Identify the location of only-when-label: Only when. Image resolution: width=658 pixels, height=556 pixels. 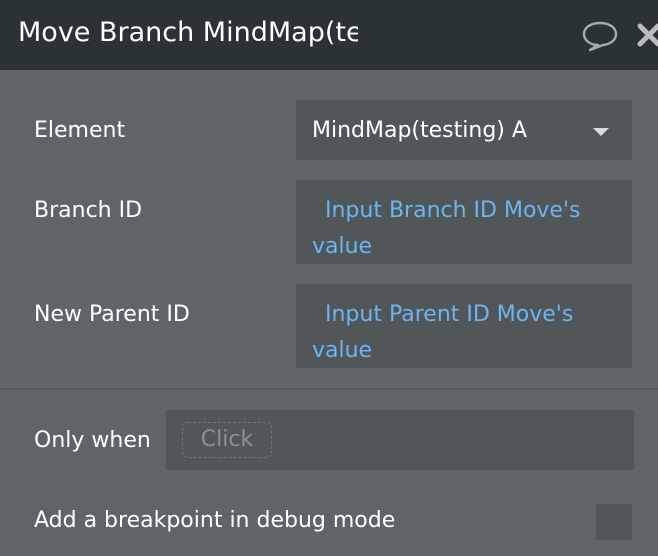
(92, 440).